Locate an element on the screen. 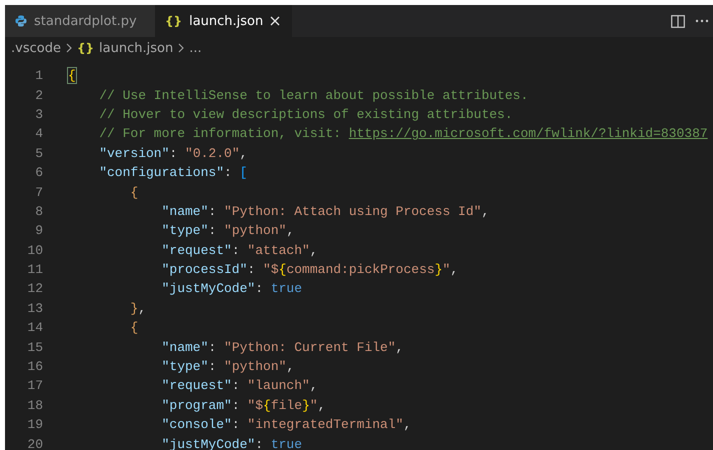  line-number: 8 is located at coordinates (38, 211).